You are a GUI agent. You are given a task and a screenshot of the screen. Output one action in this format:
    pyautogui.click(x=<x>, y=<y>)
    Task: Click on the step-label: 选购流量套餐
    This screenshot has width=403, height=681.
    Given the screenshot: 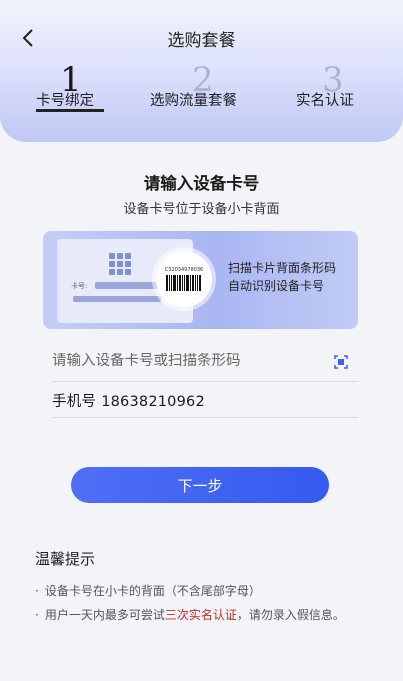 What is the action you would take?
    pyautogui.click(x=193, y=101)
    